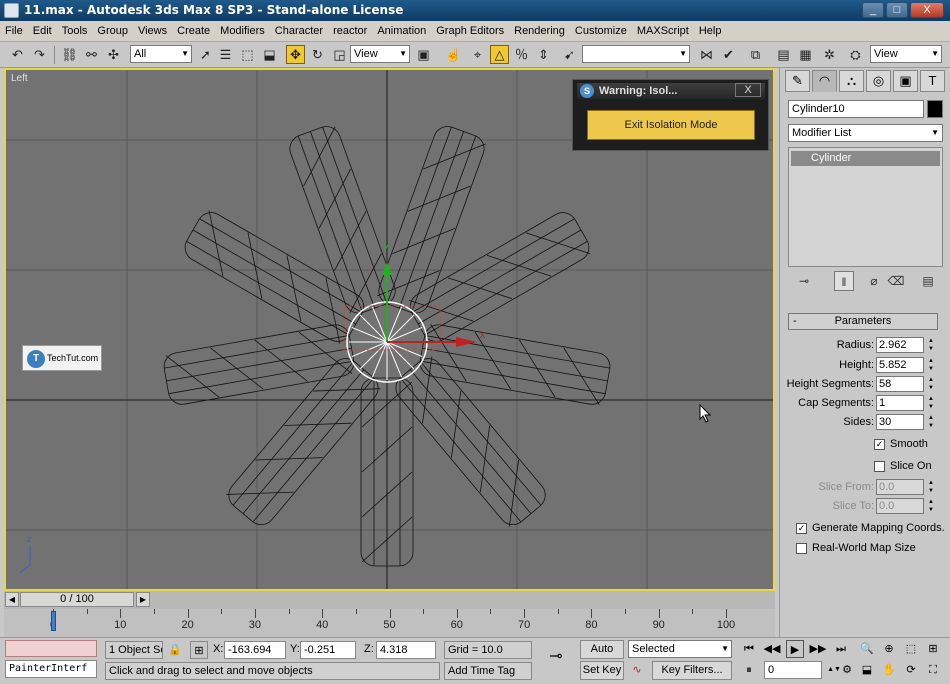  I want to click on menu-group: Group, so click(112, 31).